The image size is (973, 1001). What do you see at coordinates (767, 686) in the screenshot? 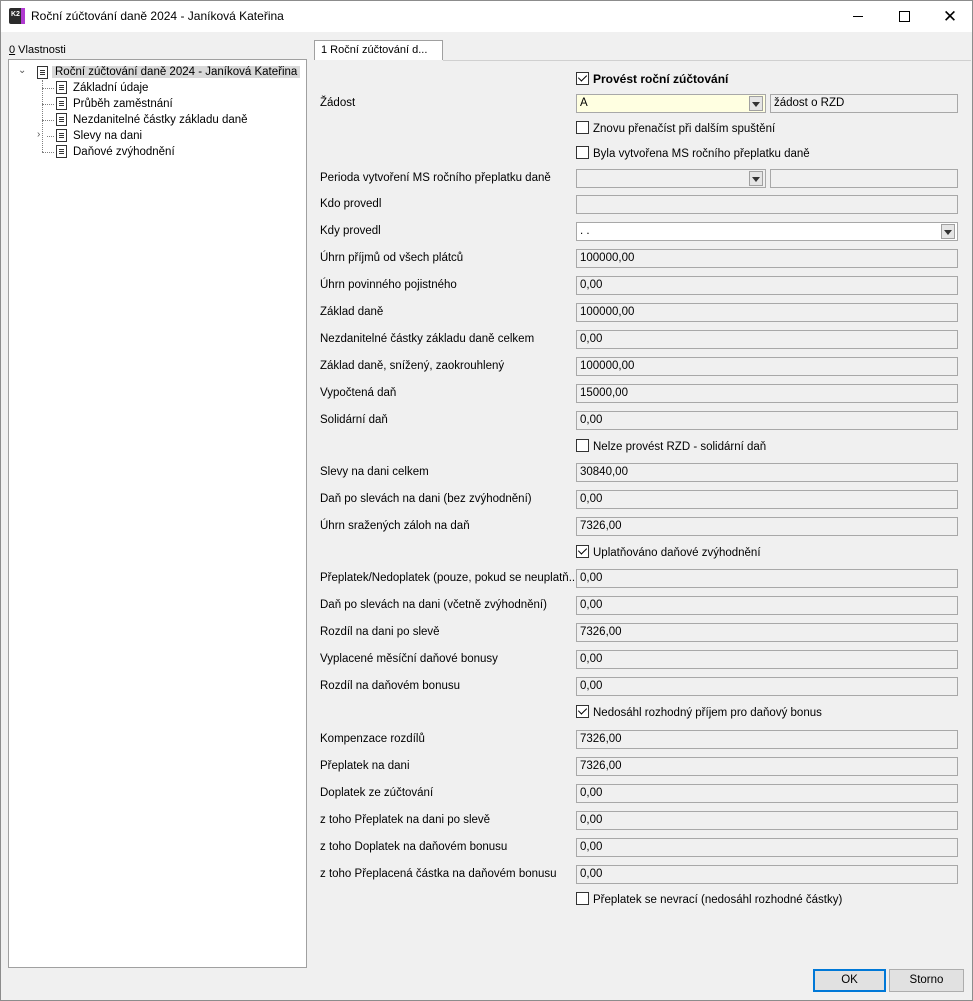
I see `rozdil-bonus-field: 0,00` at bounding box center [767, 686].